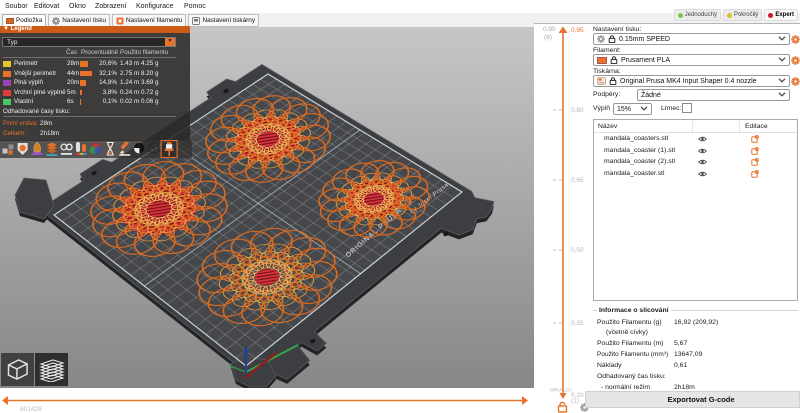 The width and height of the screenshot is (800, 413). What do you see at coordinates (31, 409) in the screenshot?
I see `svg-text: 801429` at bounding box center [31, 409].